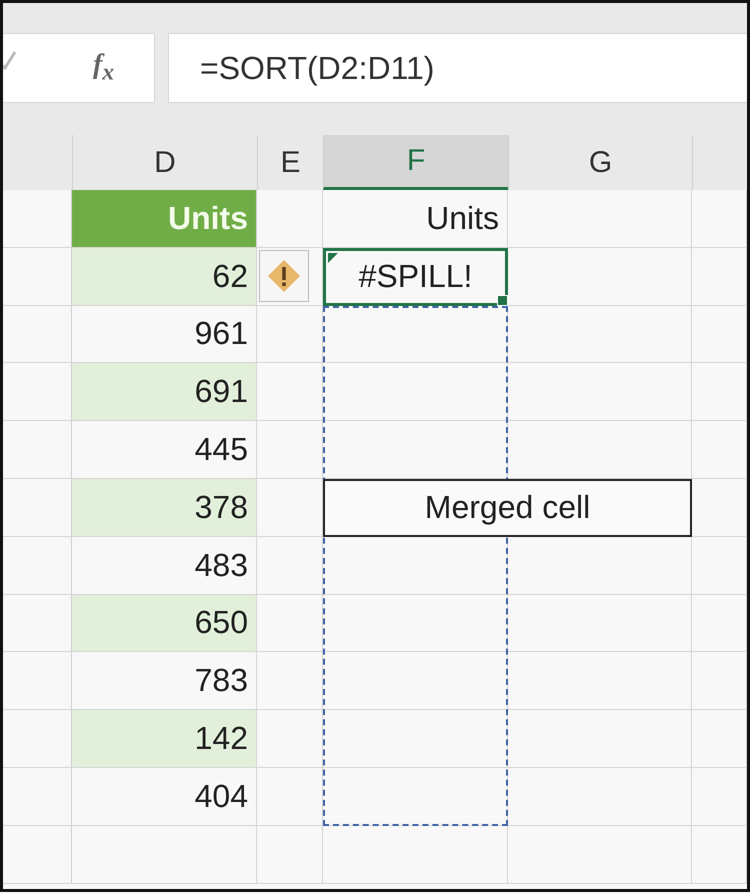 This screenshot has width=750, height=896. Describe the element at coordinates (164, 392) in the screenshot. I see `table-cell: 691` at that location.